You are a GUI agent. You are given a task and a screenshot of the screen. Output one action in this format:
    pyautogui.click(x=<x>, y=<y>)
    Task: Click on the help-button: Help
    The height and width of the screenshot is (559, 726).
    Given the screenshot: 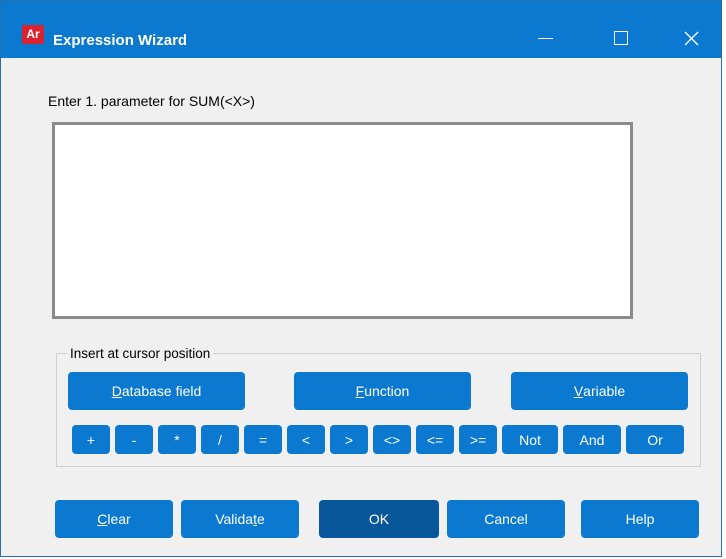 What is the action you would take?
    pyautogui.click(x=640, y=519)
    